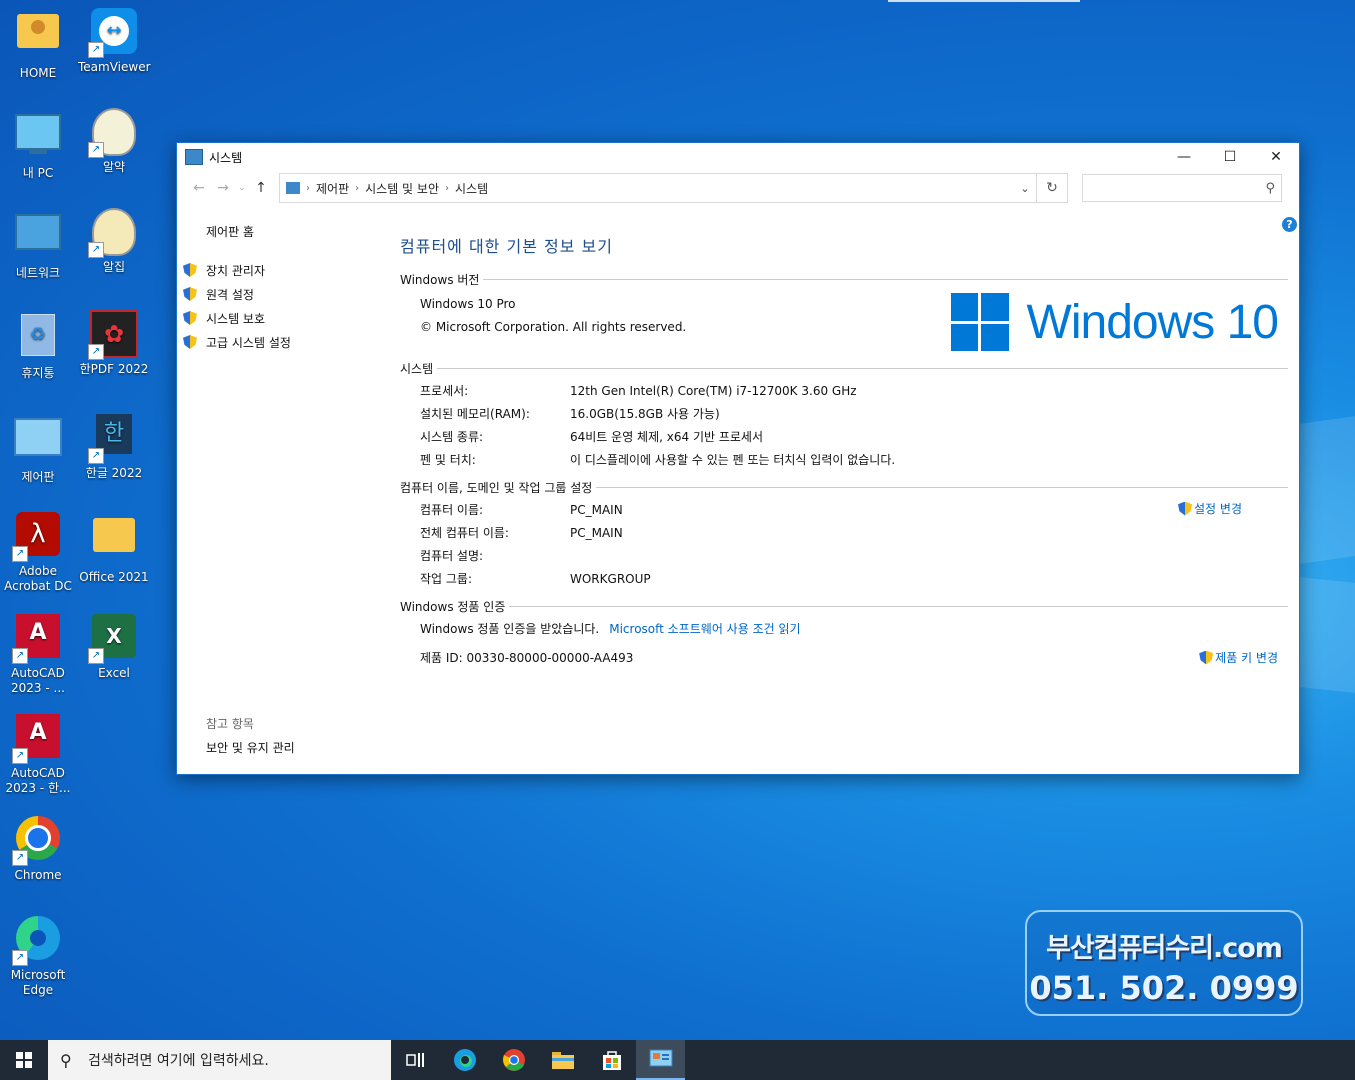 This screenshot has height=1080, width=1355. I want to click on security-maintenance-link: 보안 및 유지 관리, so click(250, 747).